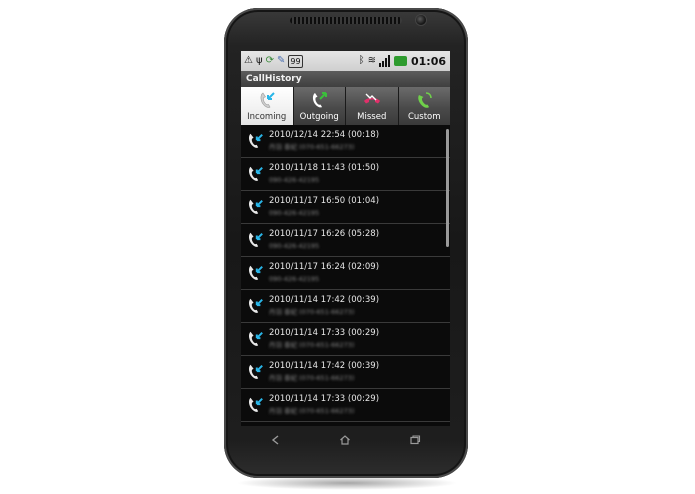 Image resolution: width=695 pixels, height=494 pixels. I want to click on home-button, so click(345, 440).